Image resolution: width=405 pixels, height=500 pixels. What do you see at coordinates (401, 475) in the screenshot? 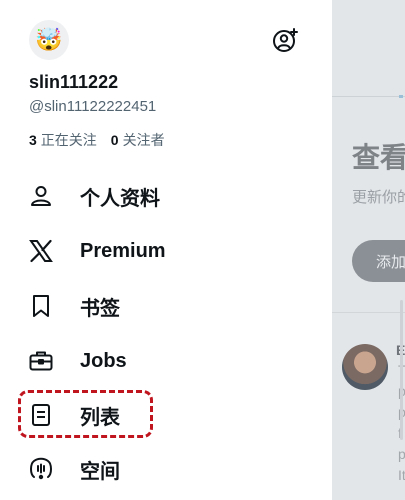
I see `post-text-fragment: It` at bounding box center [401, 475].